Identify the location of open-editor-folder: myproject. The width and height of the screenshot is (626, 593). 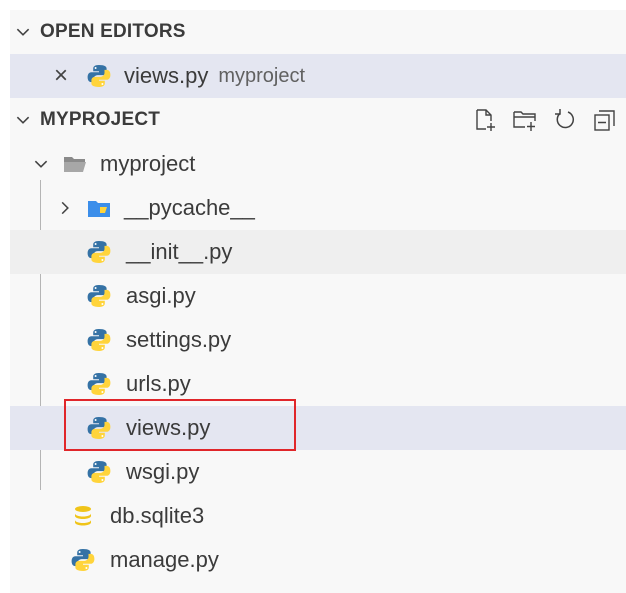
(262, 75).